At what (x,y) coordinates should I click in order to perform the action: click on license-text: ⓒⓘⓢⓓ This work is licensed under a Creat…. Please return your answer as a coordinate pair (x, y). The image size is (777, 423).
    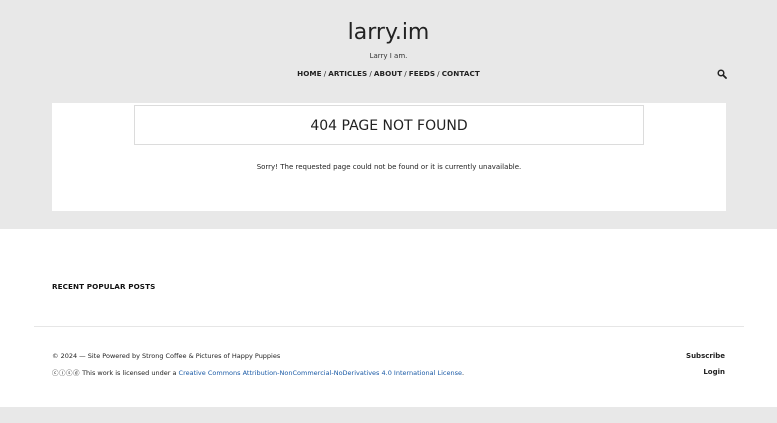
    Looking at the image, I should click on (258, 372).